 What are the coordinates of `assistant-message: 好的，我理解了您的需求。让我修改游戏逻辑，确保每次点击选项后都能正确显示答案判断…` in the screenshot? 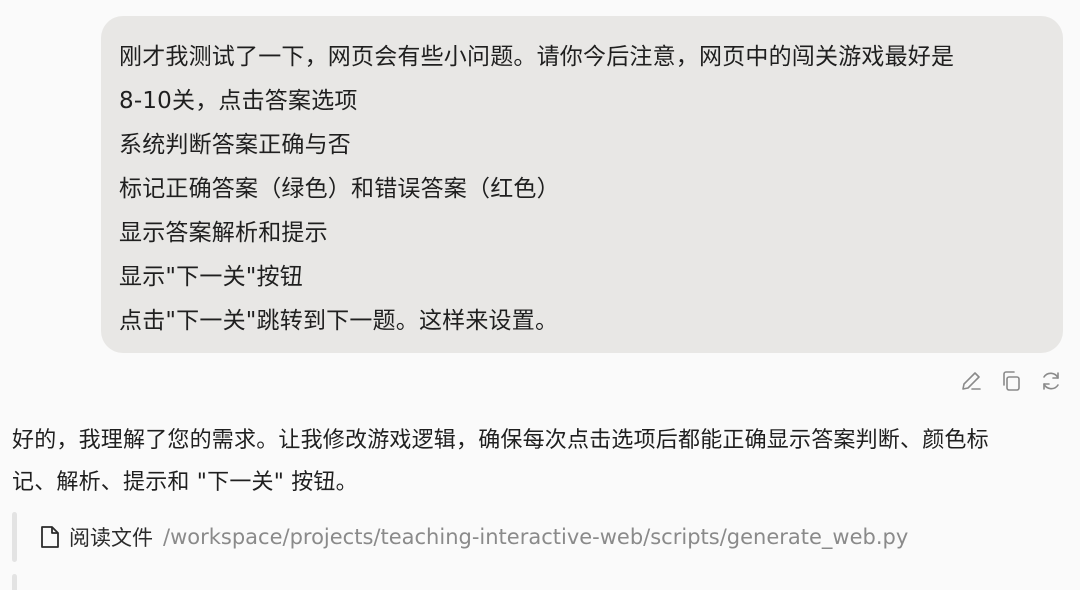 It's located at (540, 462).